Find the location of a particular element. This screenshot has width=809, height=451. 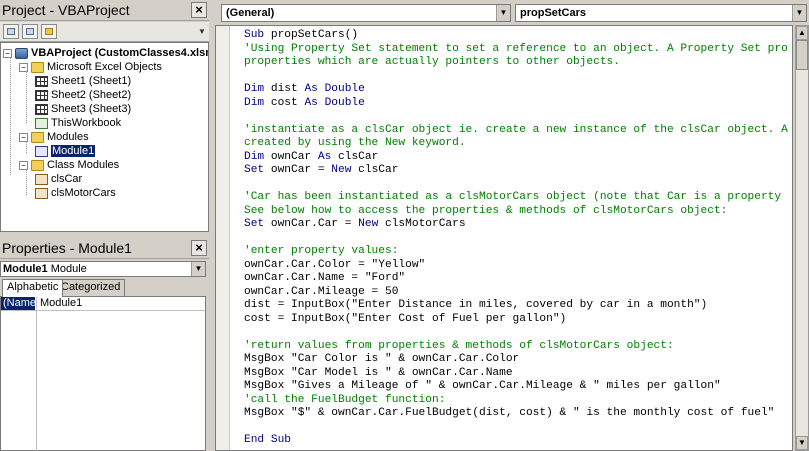

properties-tabs: Alphabetic Categorized is located at coordinates (104, 288).